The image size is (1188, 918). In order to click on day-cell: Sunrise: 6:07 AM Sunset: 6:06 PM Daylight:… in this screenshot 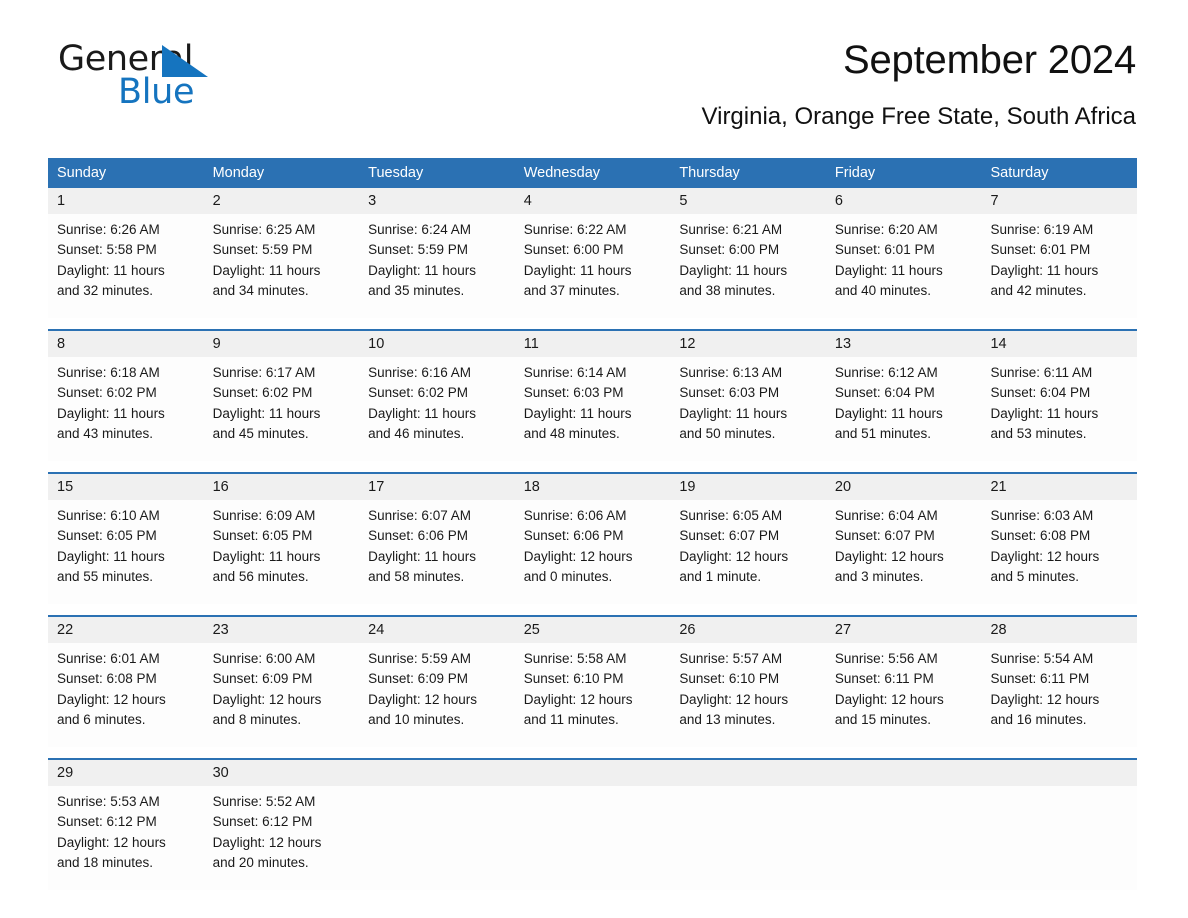, I will do `click(437, 552)`.